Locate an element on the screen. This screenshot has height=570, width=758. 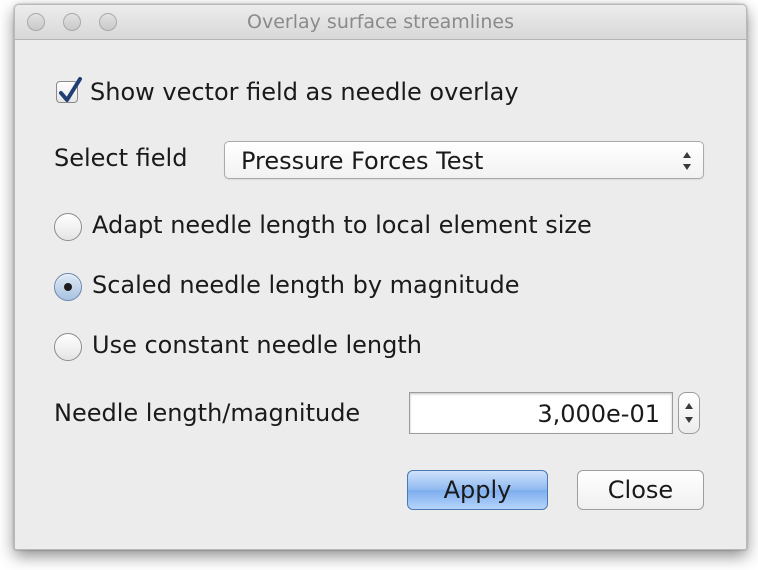
select-field-label: Select field is located at coordinates (121, 158).